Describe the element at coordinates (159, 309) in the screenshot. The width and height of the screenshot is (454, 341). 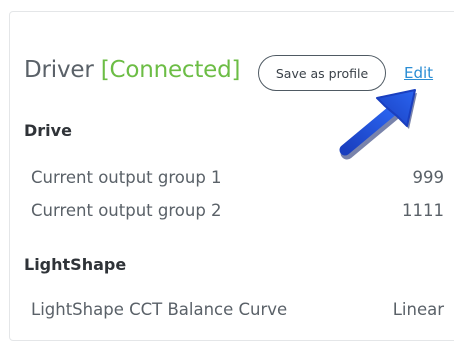
I see `setting-label: LightShape CCT Balance Curve` at that location.